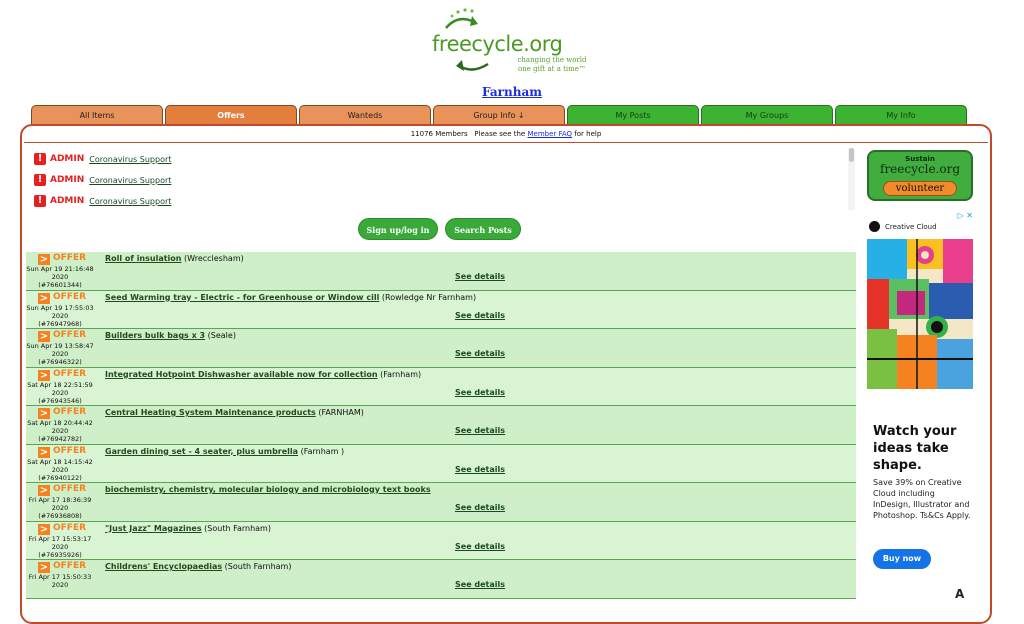  I want to click on logo-tagline: changing the world one gift at a time™, so click(552, 64).